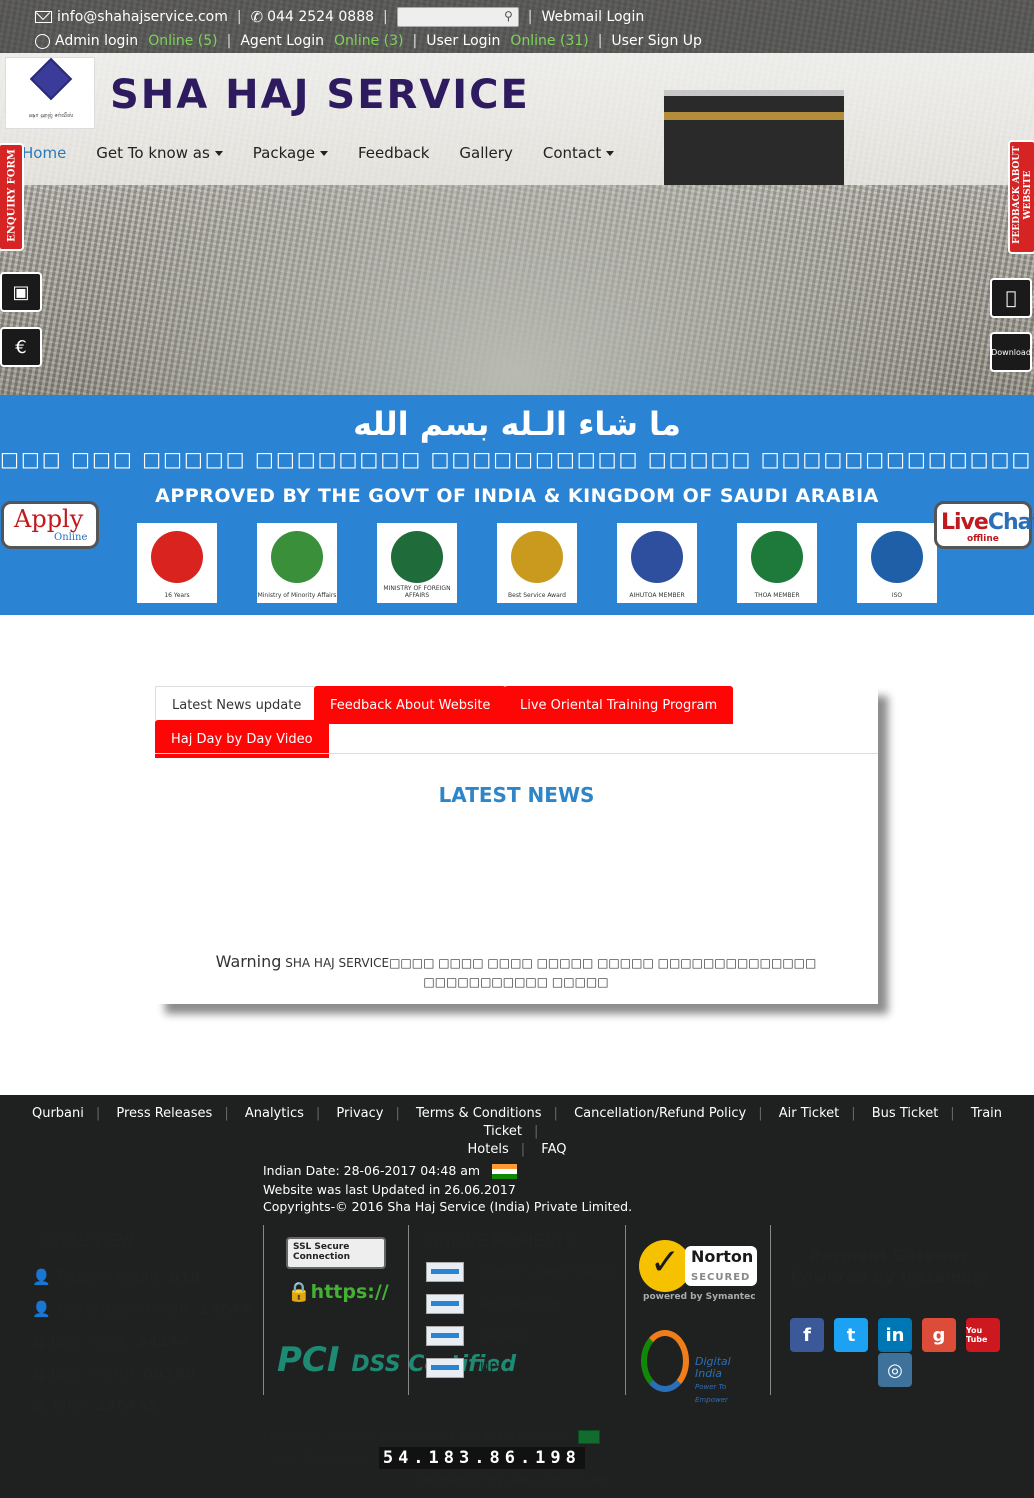 The image size is (1034, 1498). I want to click on youtube-icon: You Tube, so click(983, 1335).